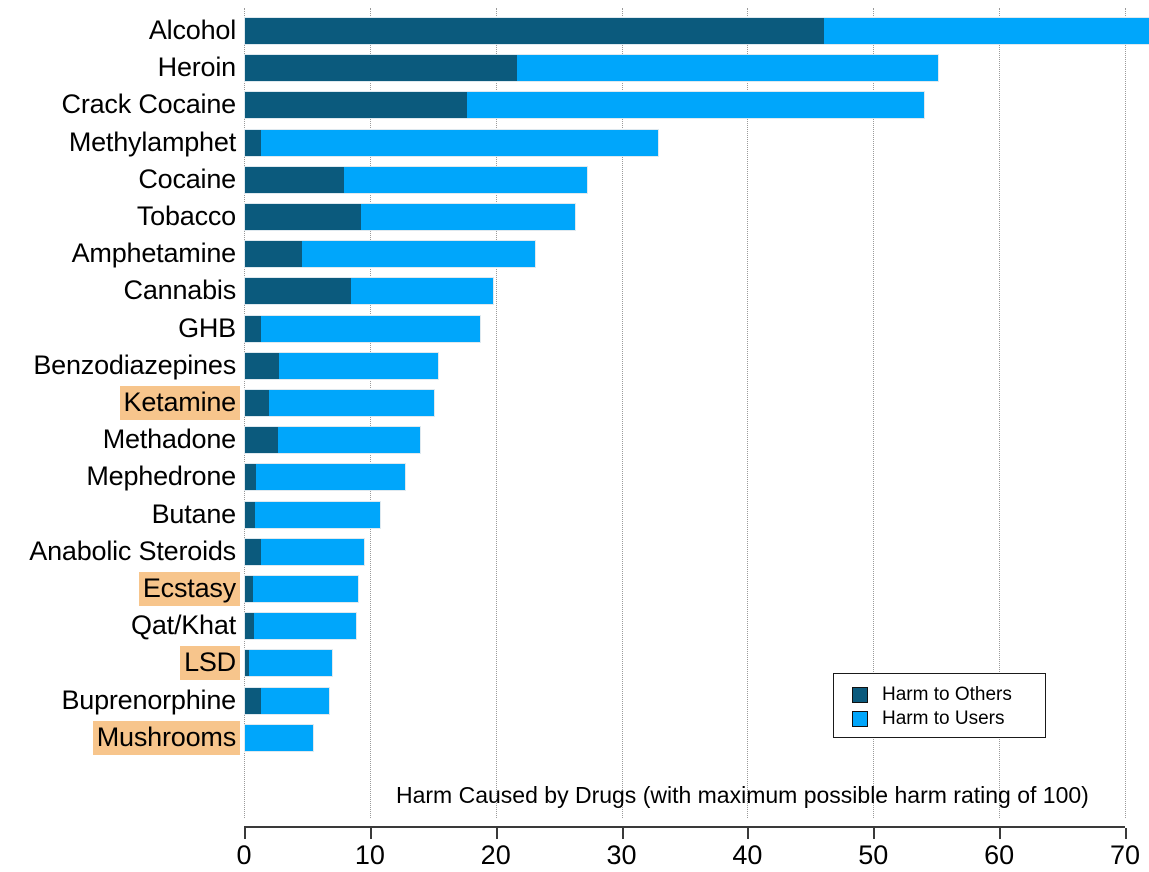 This screenshot has width=1149, height=872. What do you see at coordinates (120, 366) in the screenshot?
I see `category-label-row: Benzodiazepines` at bounding box center [120, 366].